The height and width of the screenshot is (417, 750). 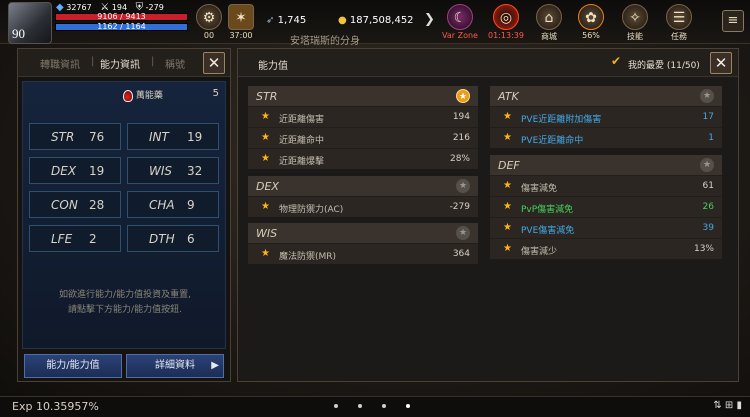 What do you see at coordinates (173, 136) in the screenshot?
I see `stat-int: INT 19` at bounding box center [173, 136].